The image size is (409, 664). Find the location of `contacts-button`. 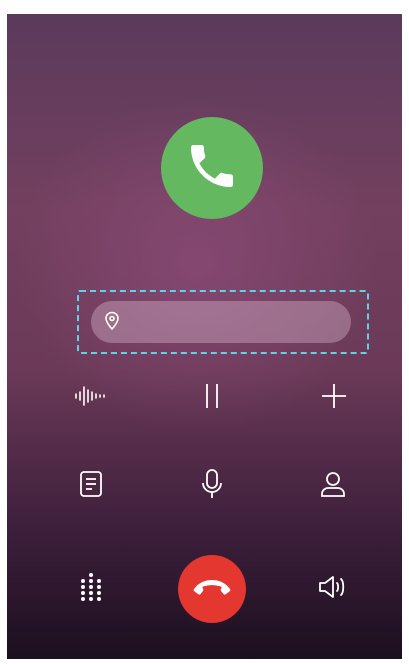

contacts-button is located at coordinates (333, 486).